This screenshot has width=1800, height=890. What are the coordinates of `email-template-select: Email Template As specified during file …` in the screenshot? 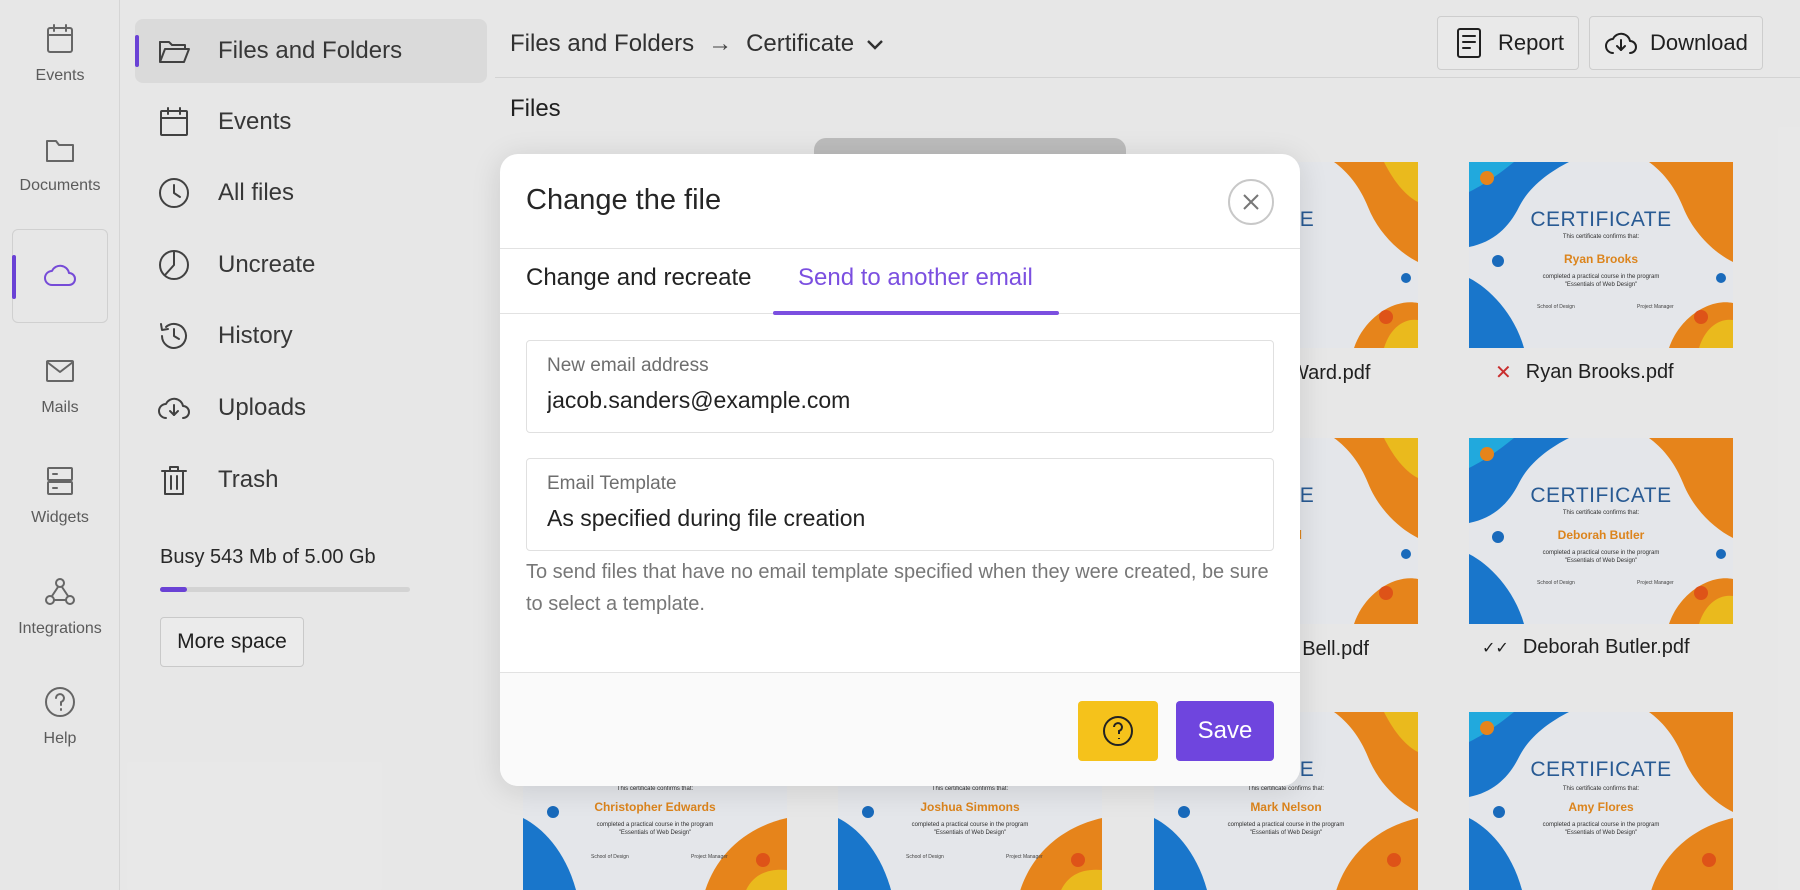 It's located at (900, 504).